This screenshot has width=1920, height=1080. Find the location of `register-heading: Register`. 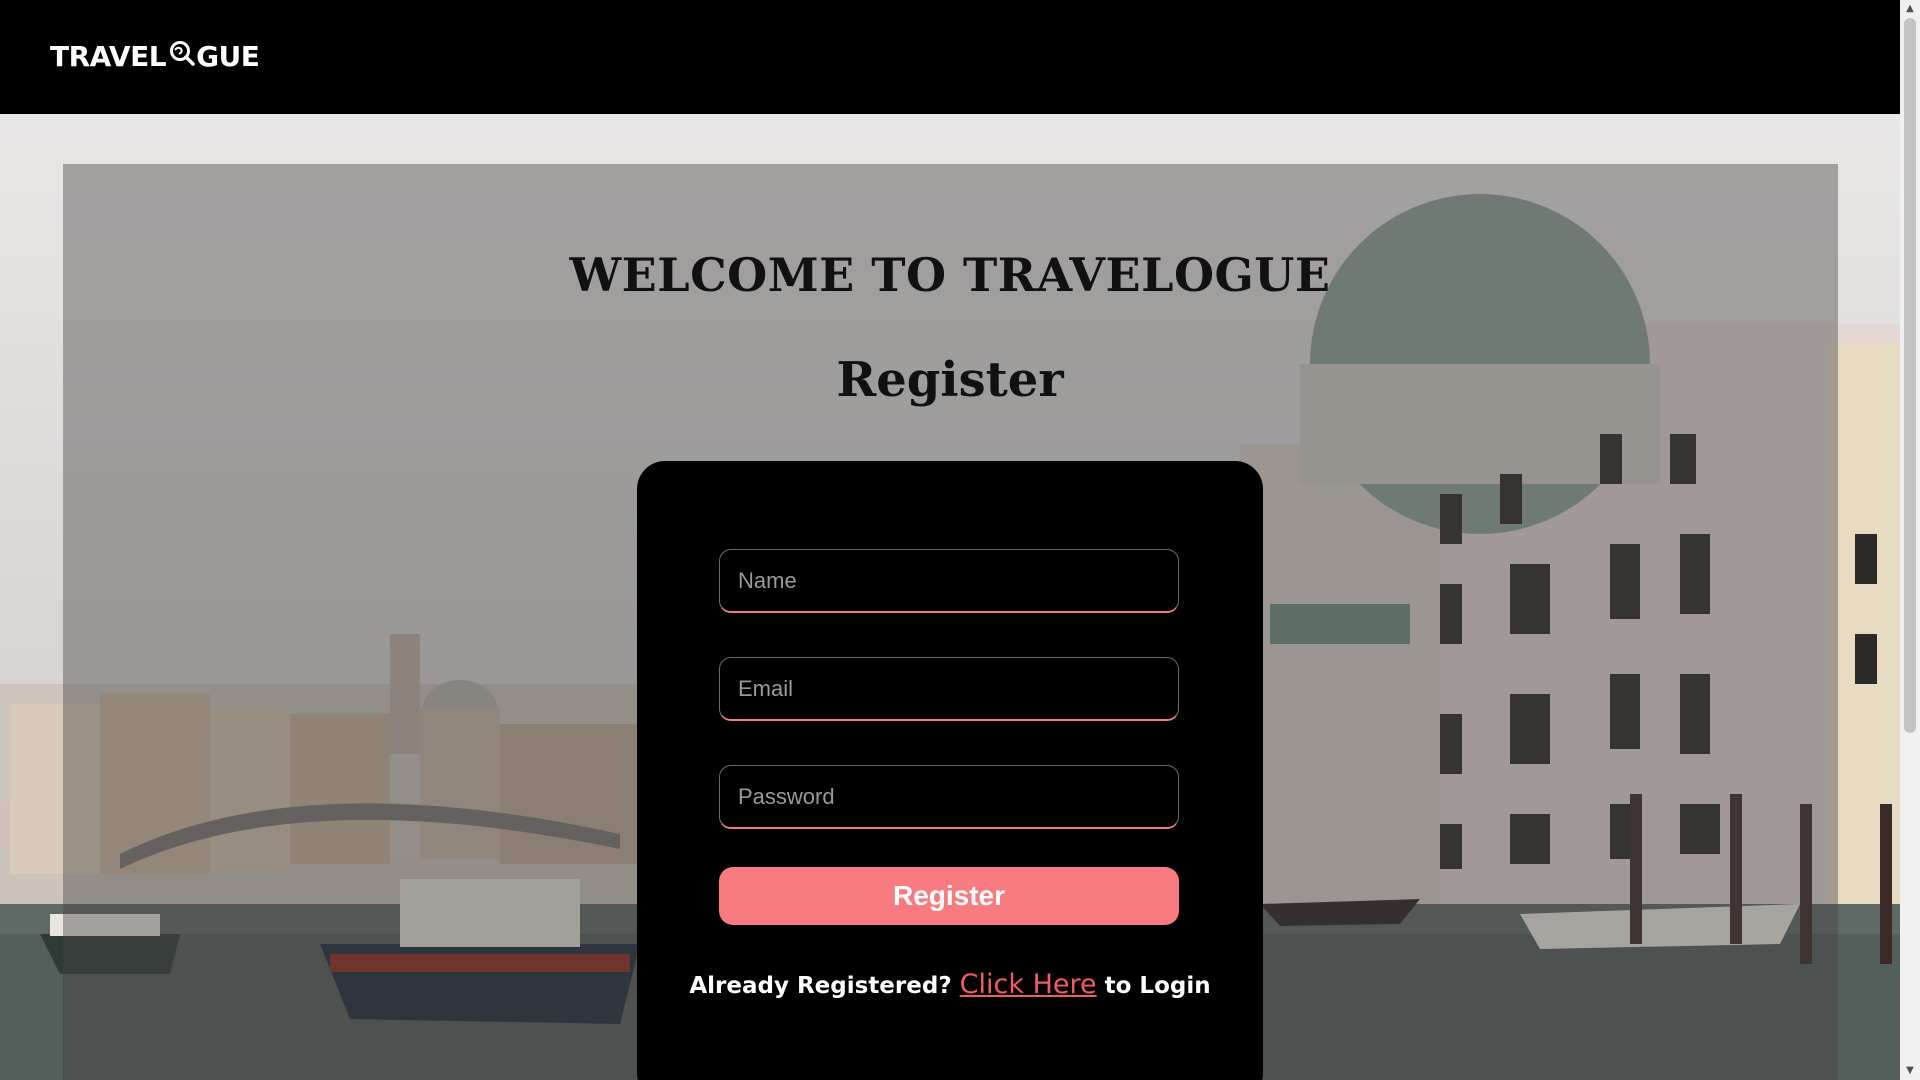

register-heading: Register is located at coordinates (950, 380).